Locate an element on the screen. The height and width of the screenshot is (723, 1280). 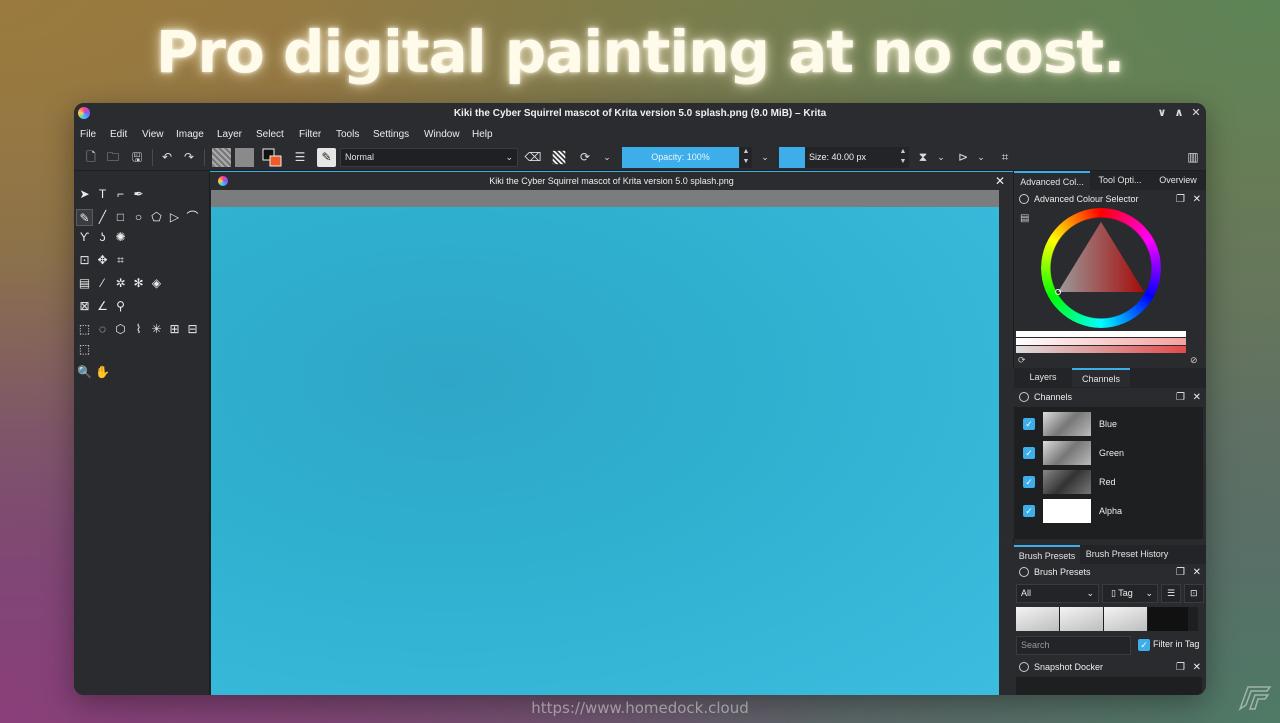
import-icon: ⊡ is located at coordinates (1194, 593).